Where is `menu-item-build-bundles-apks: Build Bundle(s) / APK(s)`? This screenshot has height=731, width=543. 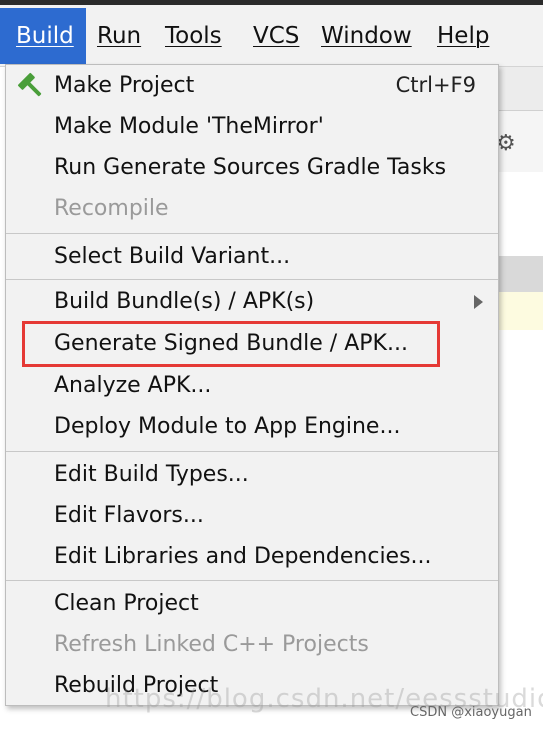 menu-item-build-bundles-apks: Build Bundle(s) / APK(s) is located at coordinates (252, 301).